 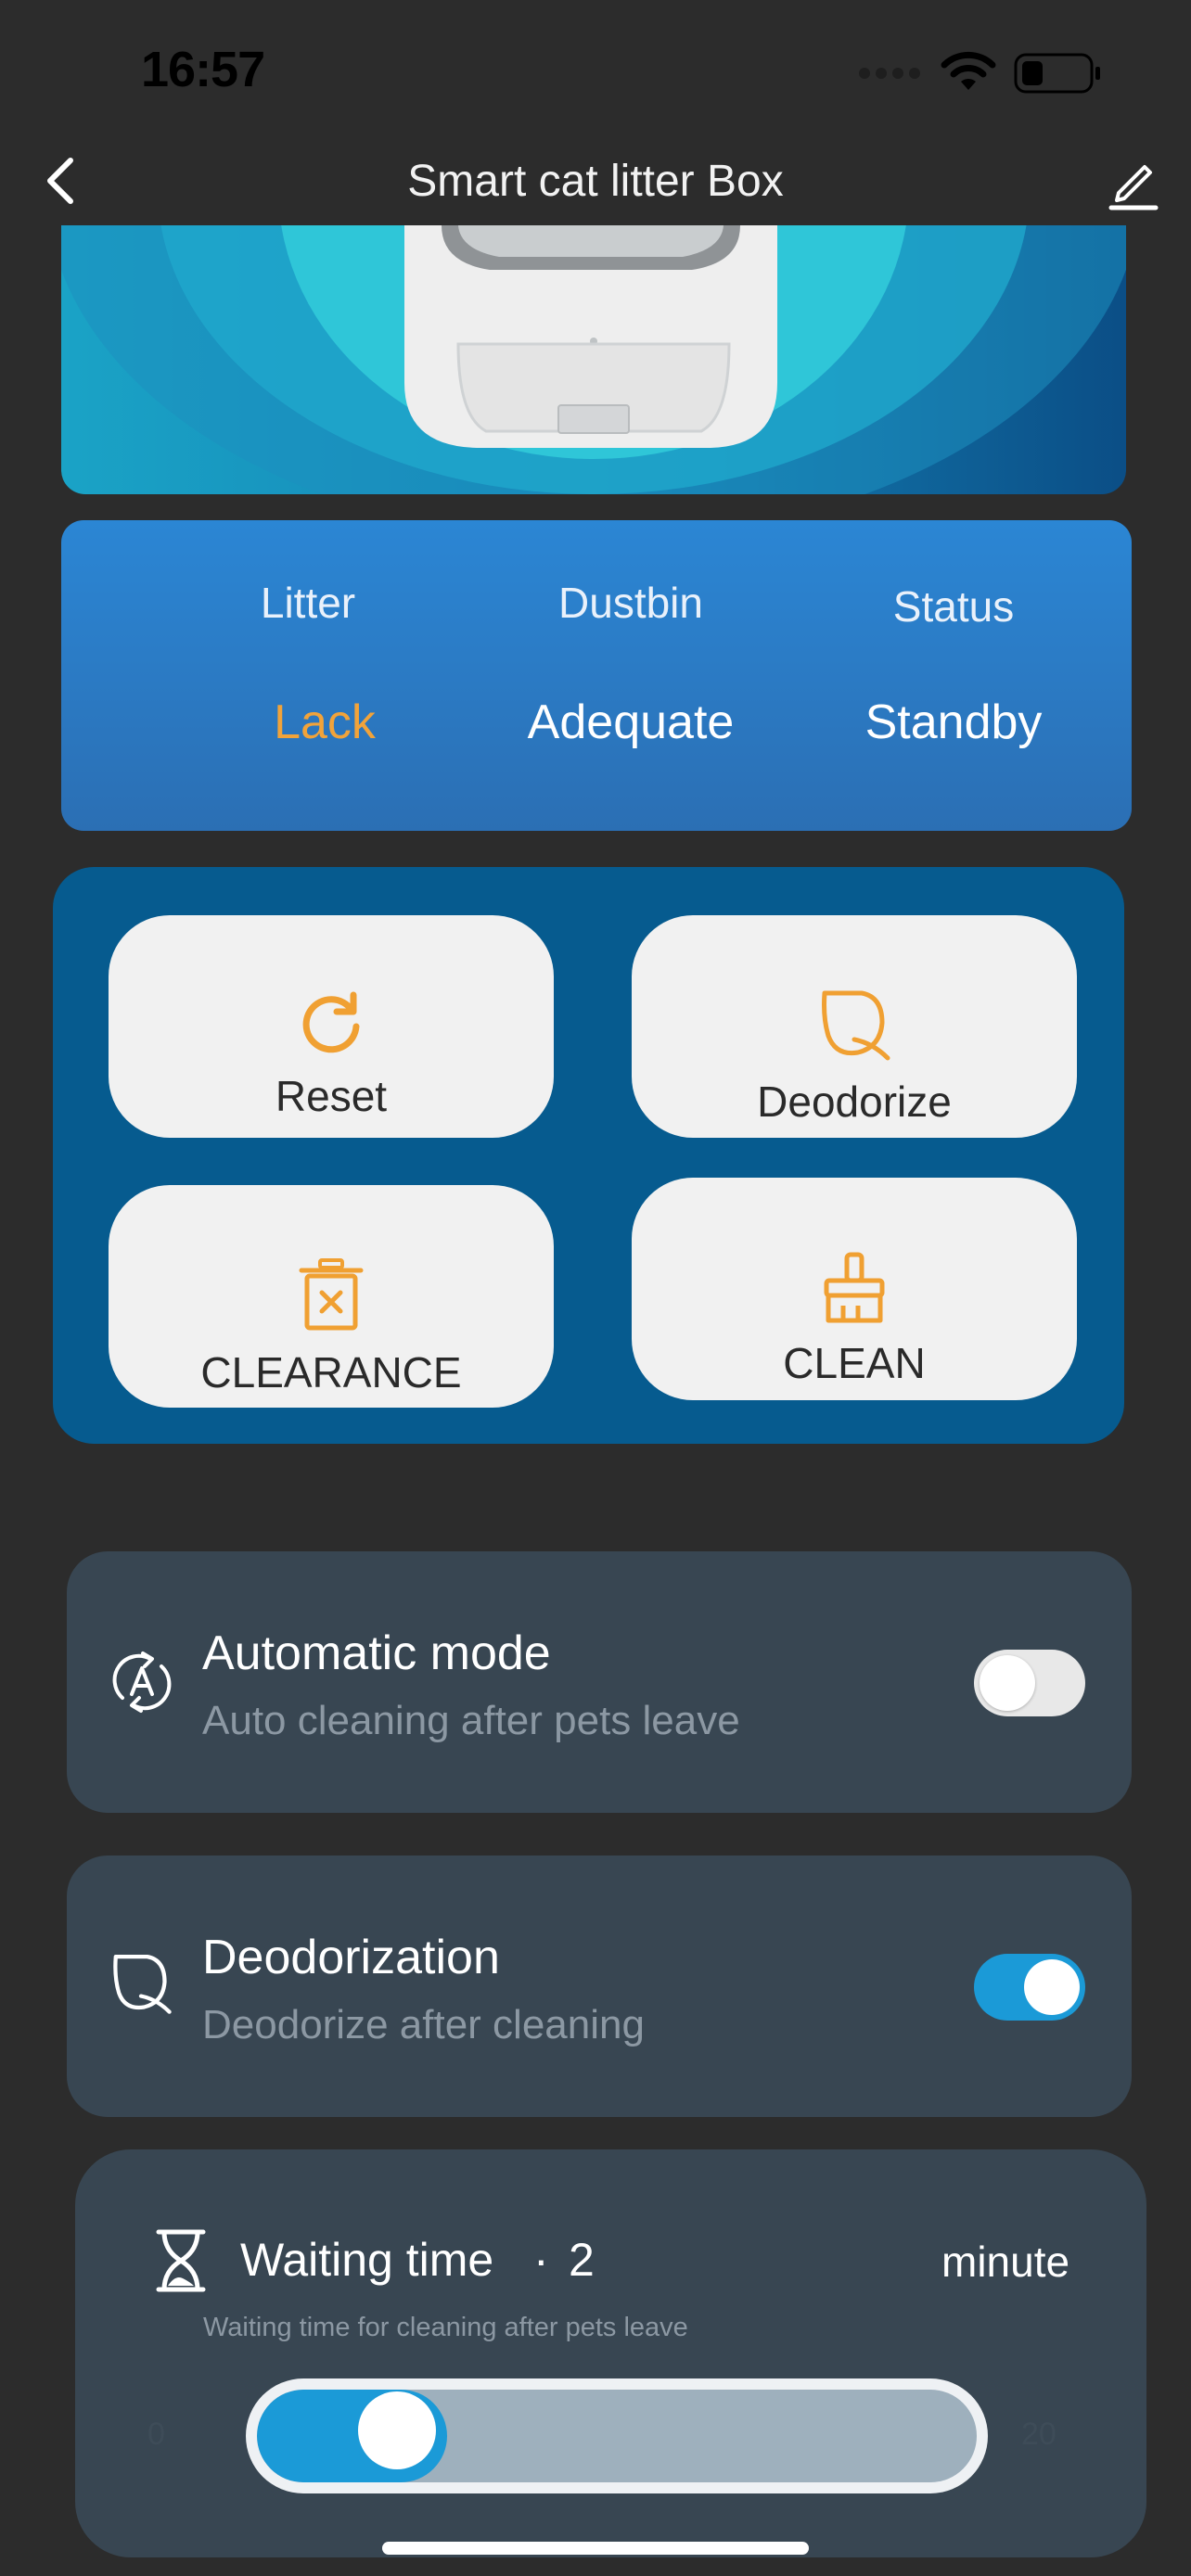 What do you see at coordinates (855, 1102) in the screenshot?
I see `deodorize-label: Deodorize` at bounding box center [855, 1102].